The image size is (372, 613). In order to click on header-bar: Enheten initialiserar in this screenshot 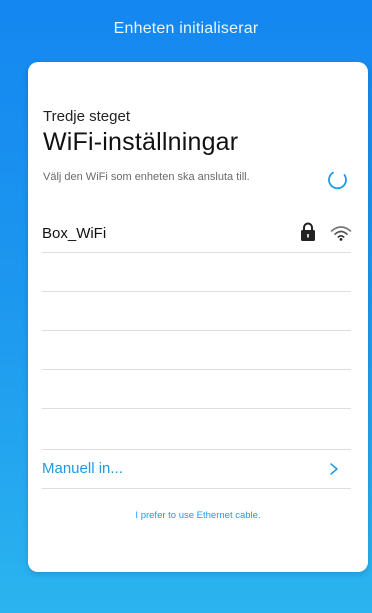, I will do `click(186, 31)`.